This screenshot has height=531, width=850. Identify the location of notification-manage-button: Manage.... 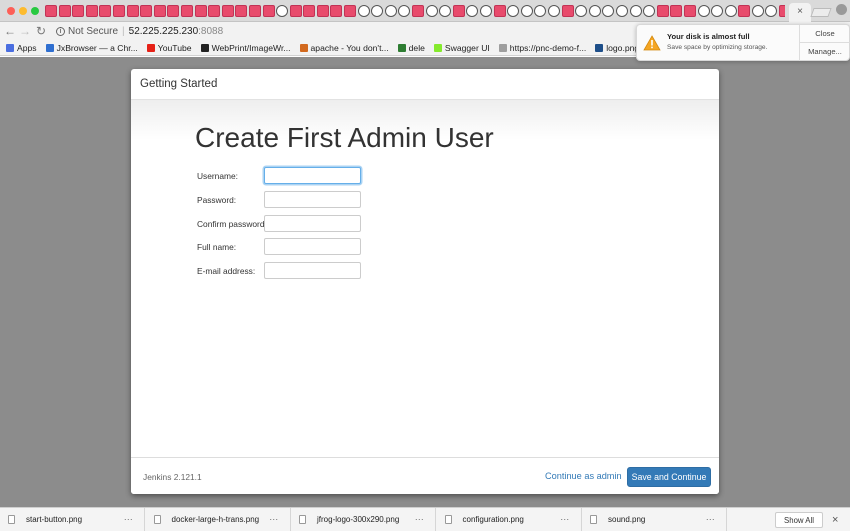
(825, 52).